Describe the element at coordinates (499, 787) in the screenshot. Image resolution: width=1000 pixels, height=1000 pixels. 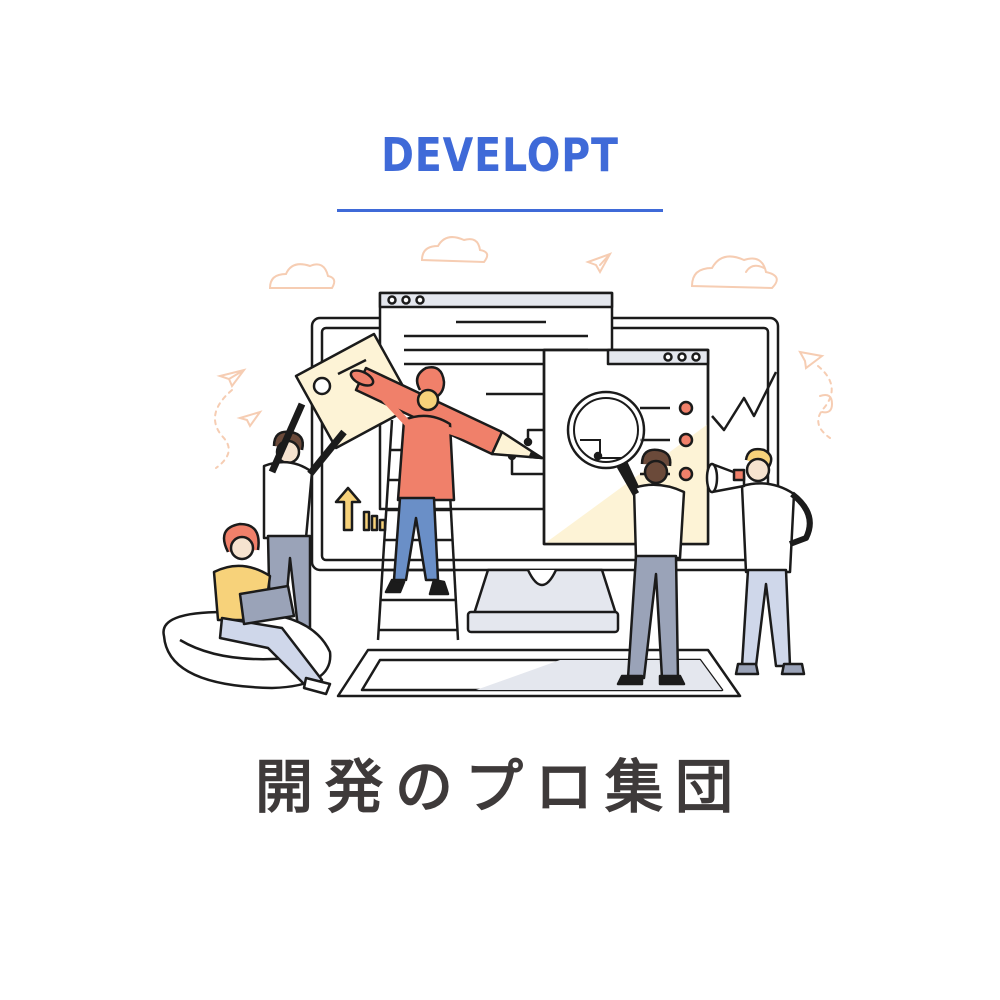
I see `tagline: 開発のプロ集団` at that location.